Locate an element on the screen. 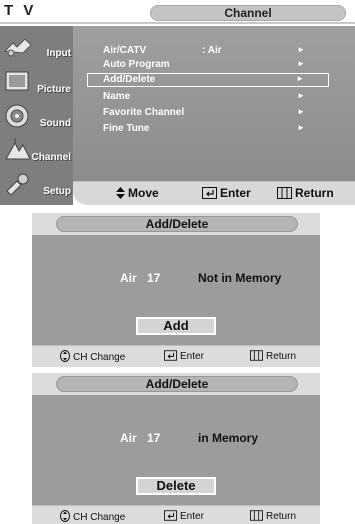 The image size is (355, 524). move-hint: Move is located at coordinates (137, 193).